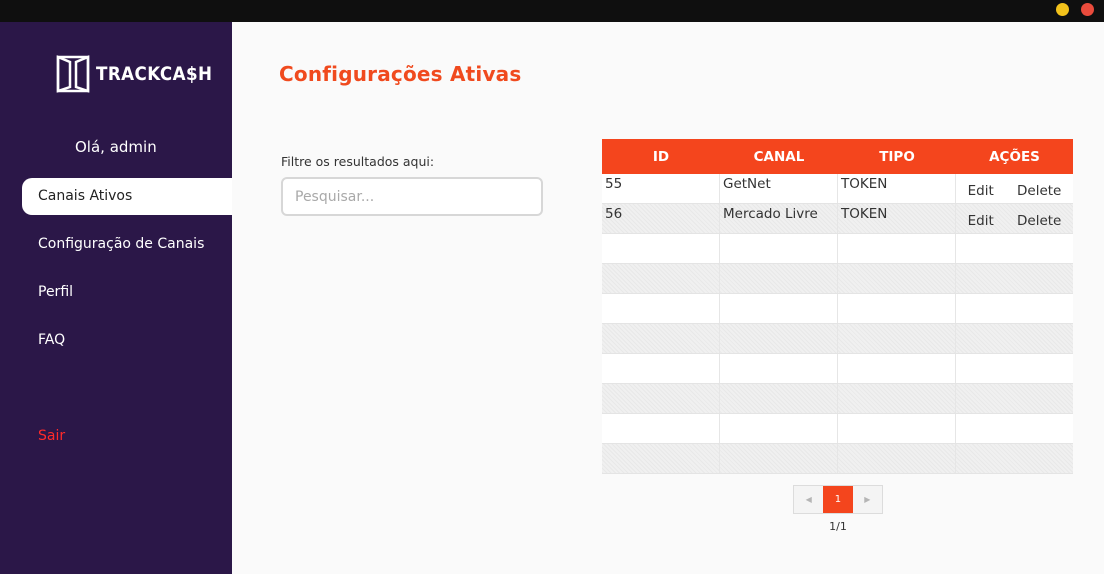 Image resolution: width=1104 pixels, height=574 pixels. Describe the element at coordinates (897, 157) in the screenshot. I see `header-tipo: TIPO` at that location.